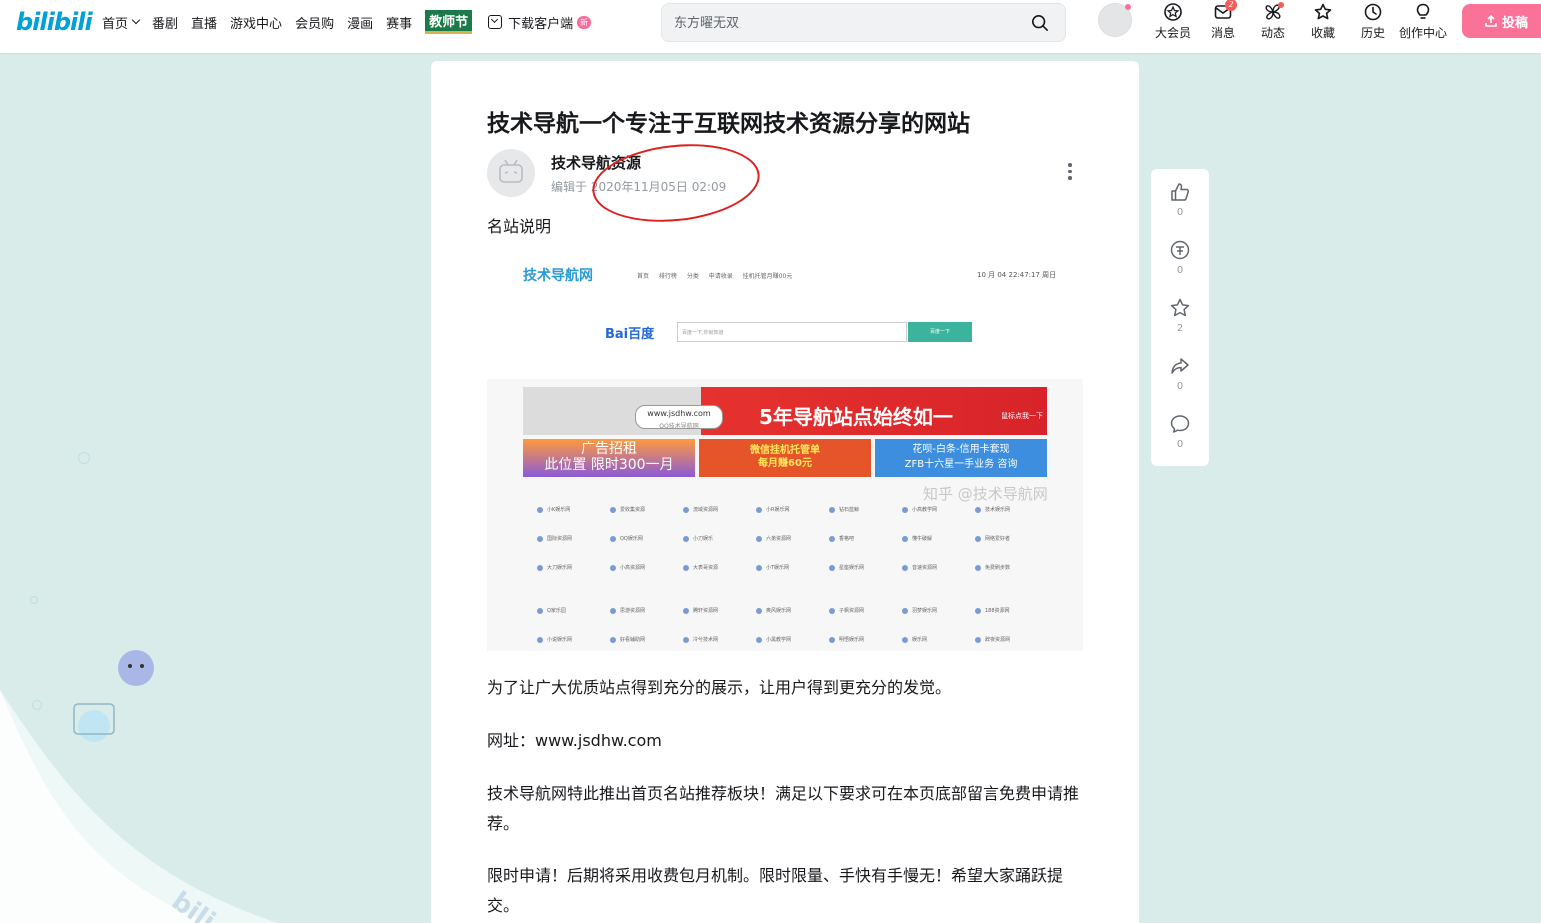 The height and width of the screenshot is (923, 1541). Describe the element at coordinates (1011, 638) in the screenshot. I see `grid-cell: 辞夜资源网` at that location.